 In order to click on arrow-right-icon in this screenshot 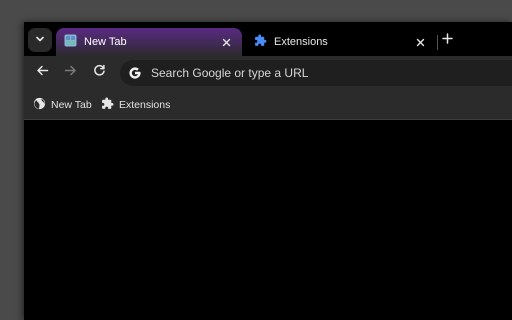, I will do `click(70, 73)`.